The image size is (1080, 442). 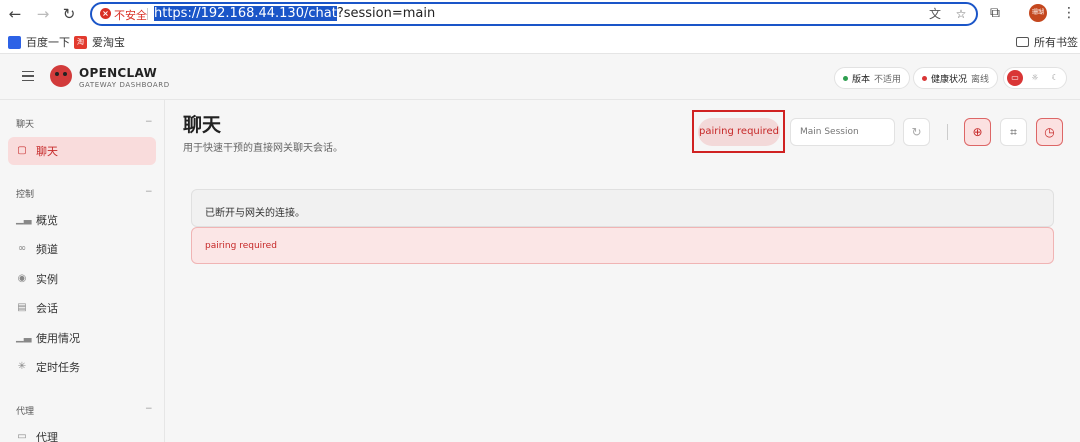 I want to click on url-query: ?session=main, so click(x=386, y=13).